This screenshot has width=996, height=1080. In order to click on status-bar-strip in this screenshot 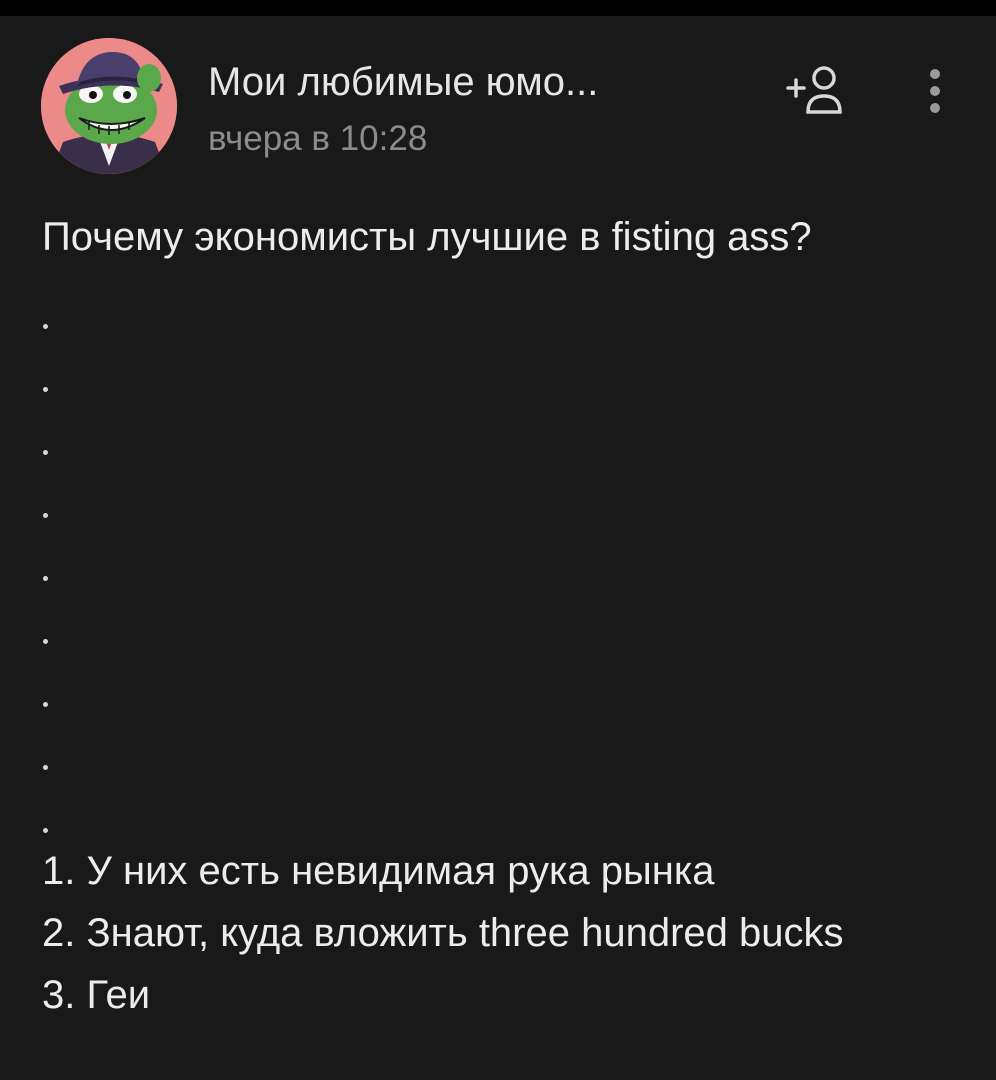, I will do `click(498, 8)`.